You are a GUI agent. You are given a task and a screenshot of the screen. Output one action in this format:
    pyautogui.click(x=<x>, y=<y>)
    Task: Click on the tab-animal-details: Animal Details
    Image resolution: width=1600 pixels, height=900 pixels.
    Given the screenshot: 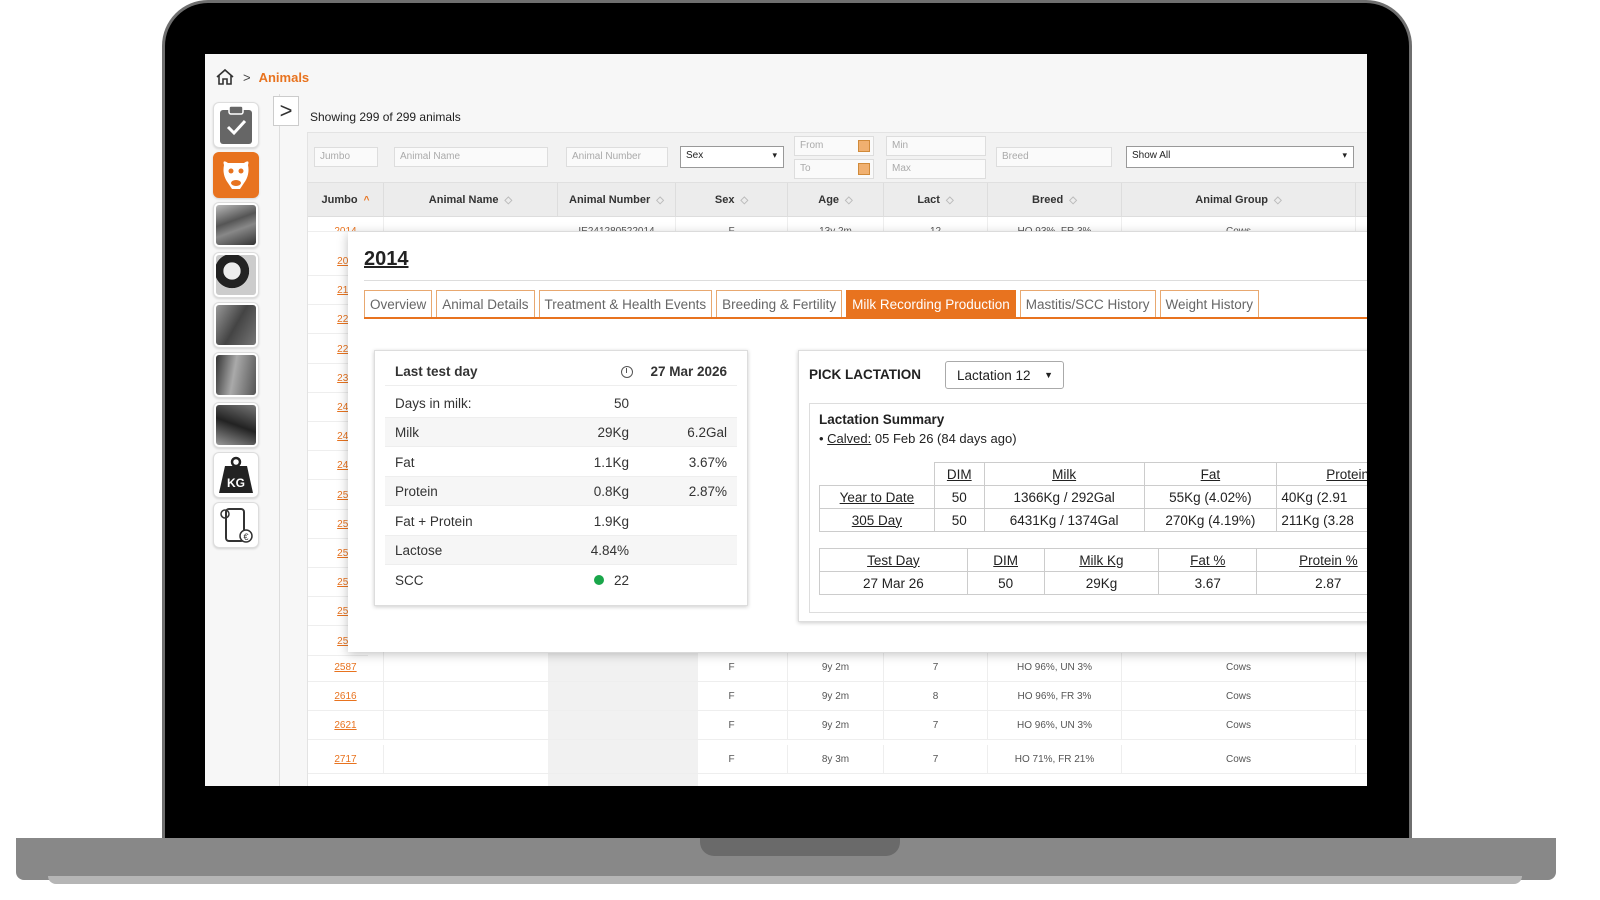 What is the action you would take?
    pyautogui.click(x=485, y=303)
    